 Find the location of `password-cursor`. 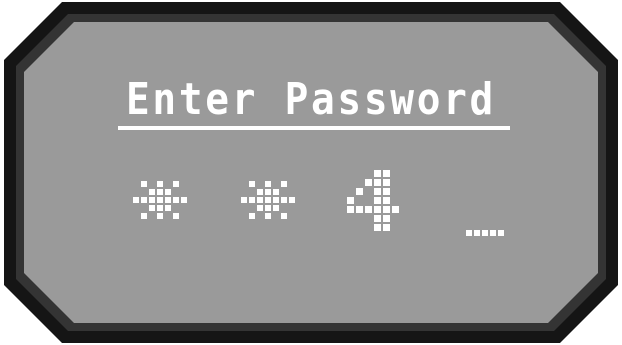

password-cursor is located at coordinates (485, 233).